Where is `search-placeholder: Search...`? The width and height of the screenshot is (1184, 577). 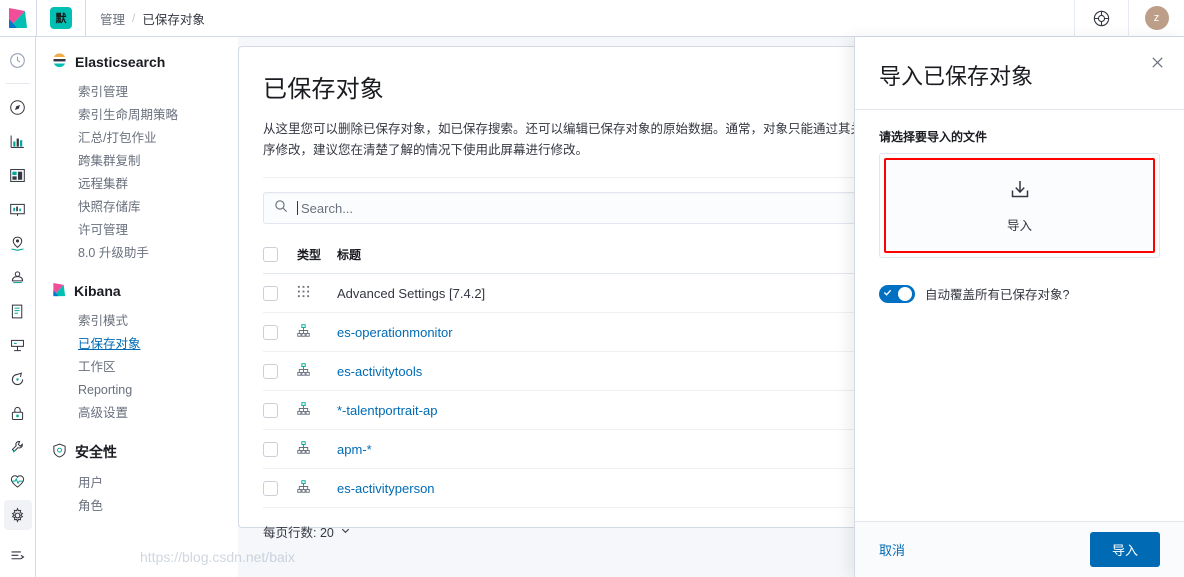
search-placeholder: Search... is located at coordinates (327, 208).